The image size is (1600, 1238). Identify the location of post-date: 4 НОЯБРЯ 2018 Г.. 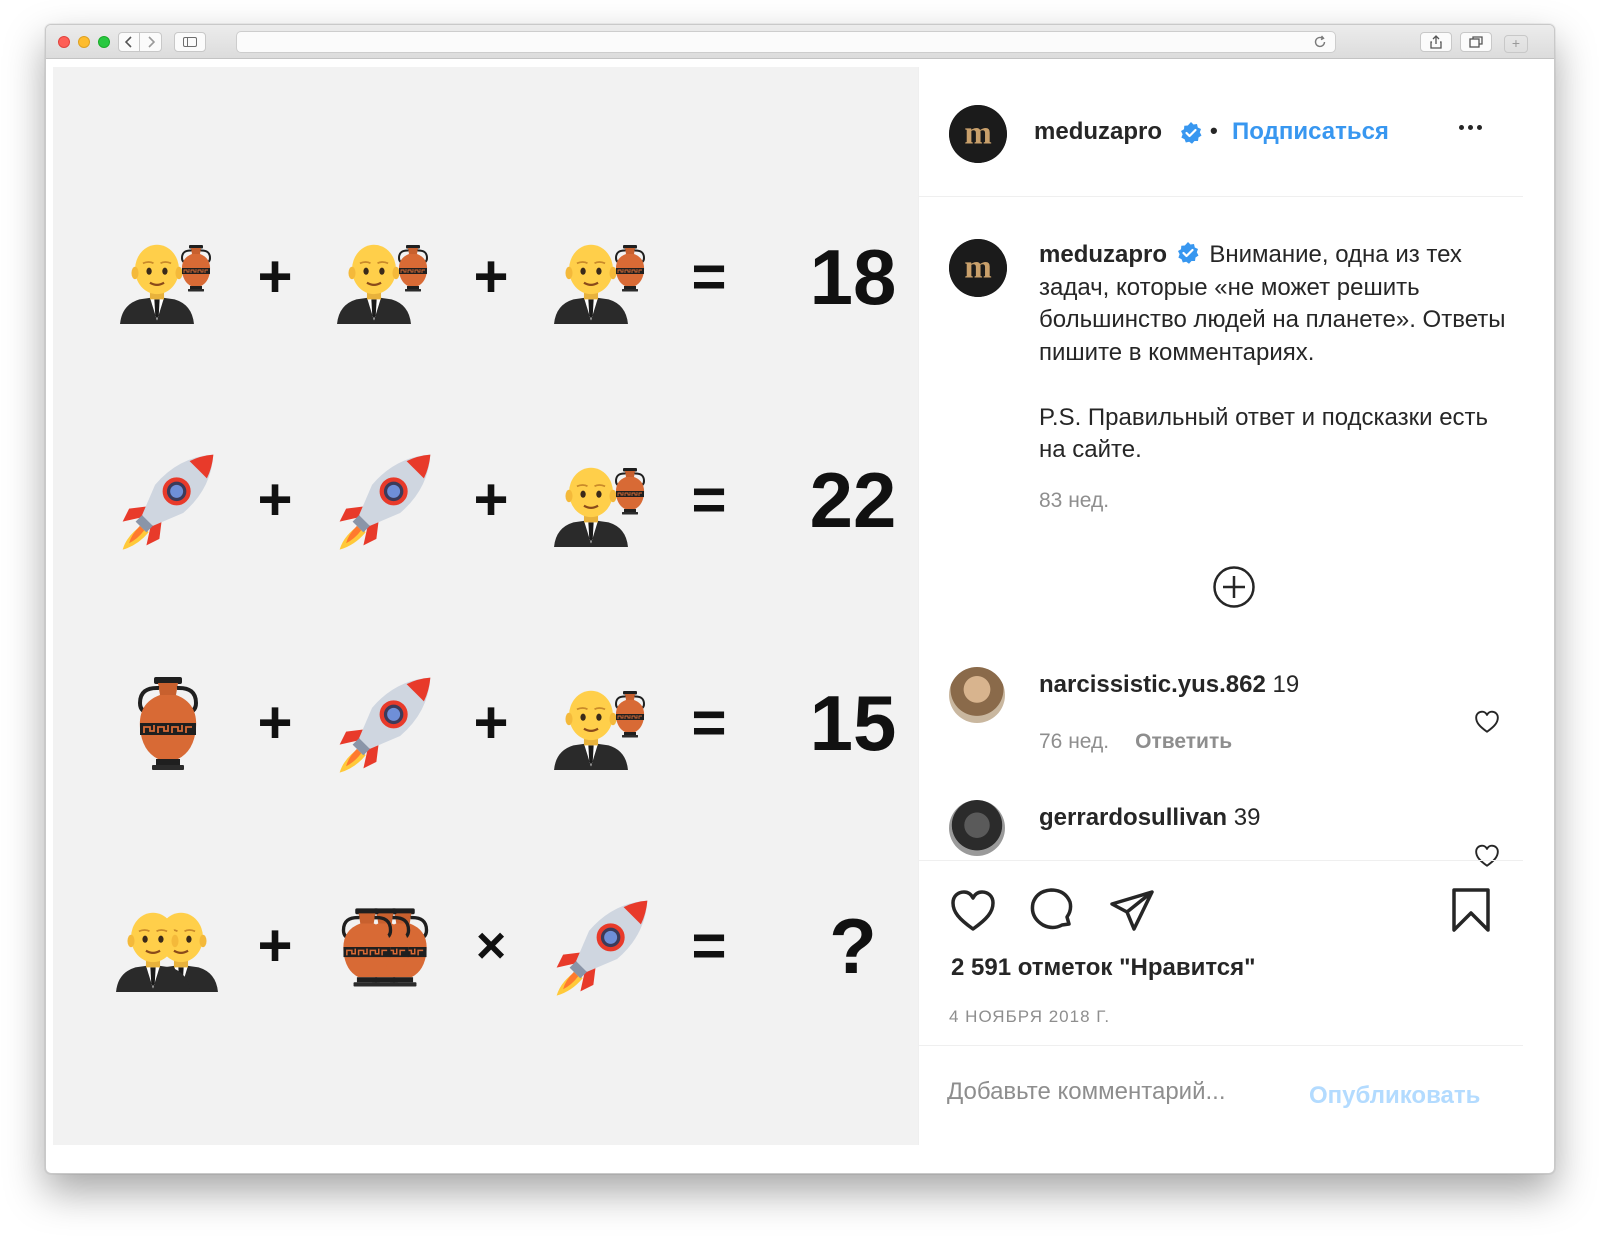
(1030, 1016).